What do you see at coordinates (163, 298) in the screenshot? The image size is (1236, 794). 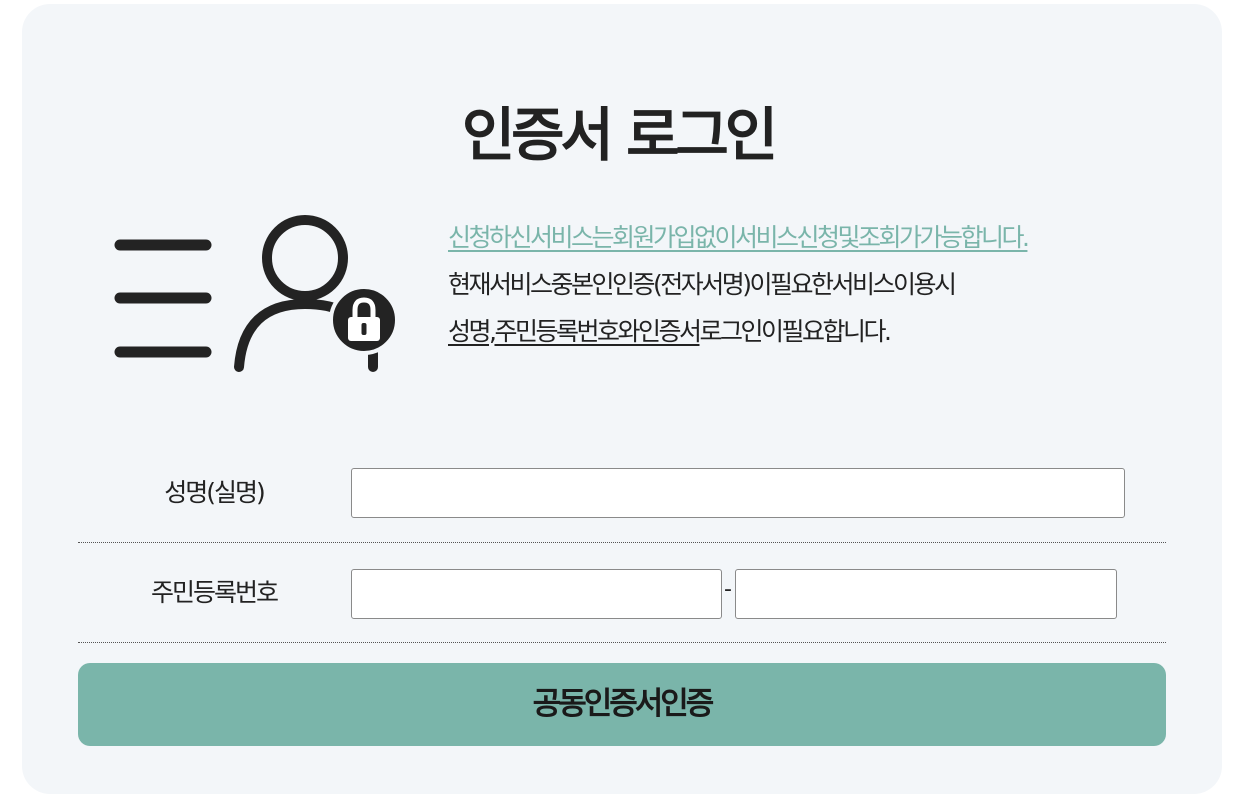 I see `menu-lines-icon` at bounding box center [163, 298].